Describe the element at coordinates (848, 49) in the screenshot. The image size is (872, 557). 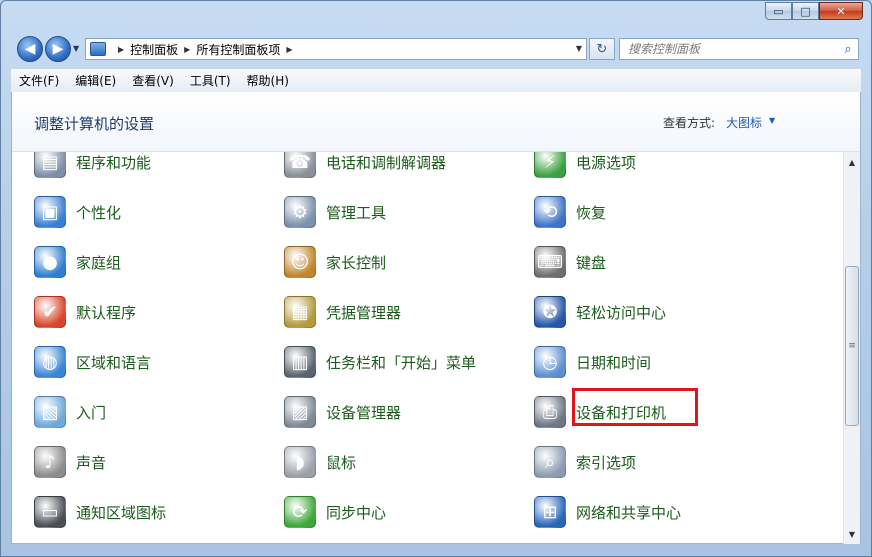
I see `search-icon: ⌕` at that location.